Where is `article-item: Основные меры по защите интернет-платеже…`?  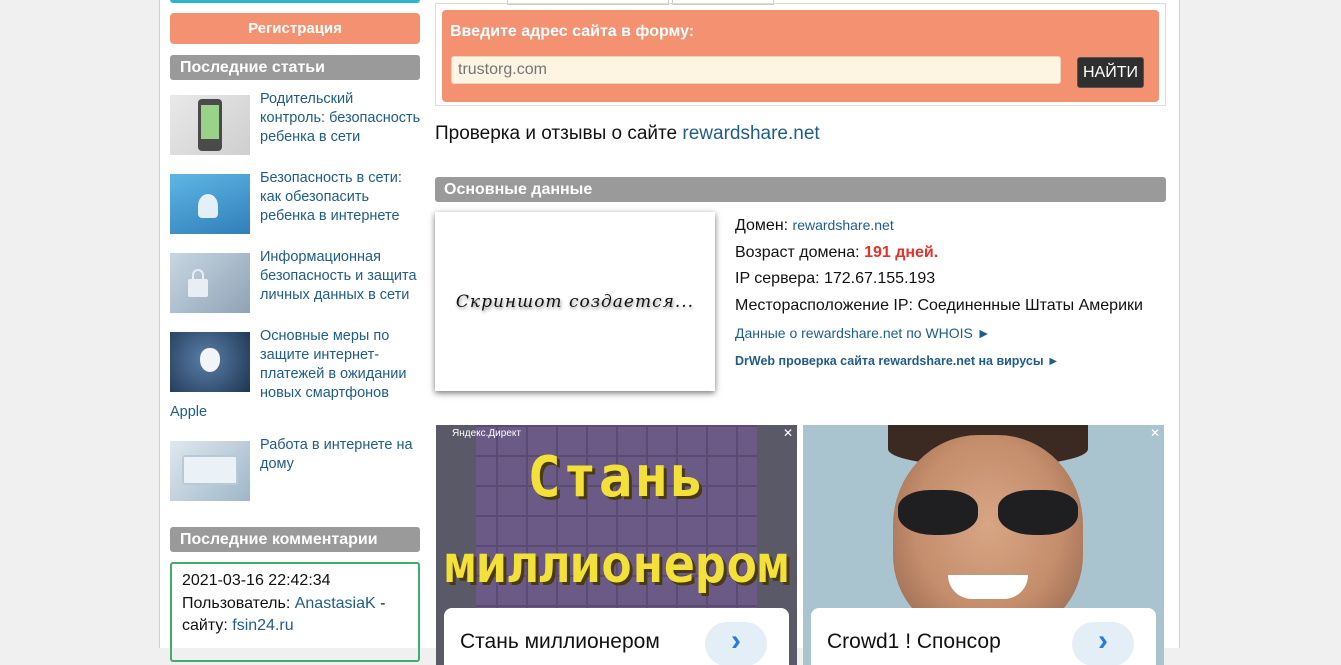
article-item: Основные меры по защите интернет-платеже… is located at coordinates (296, 374).